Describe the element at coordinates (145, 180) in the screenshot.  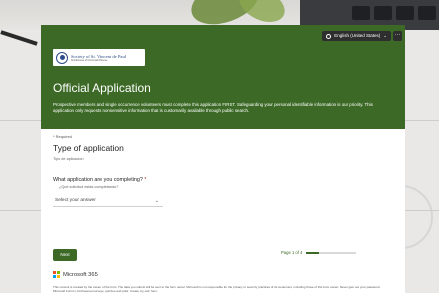
I see `required-star: *` at that location.